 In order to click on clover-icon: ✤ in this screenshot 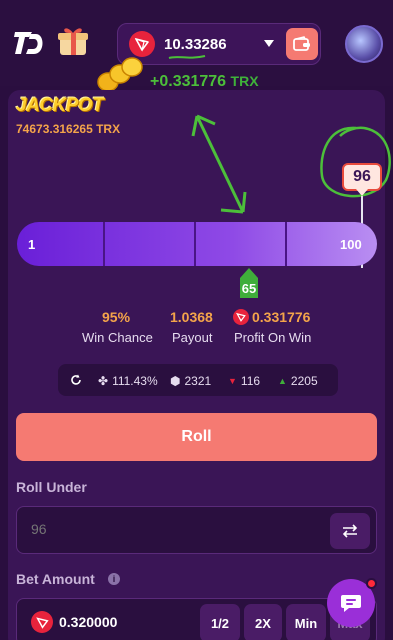, I will do `click(103, 381)`.